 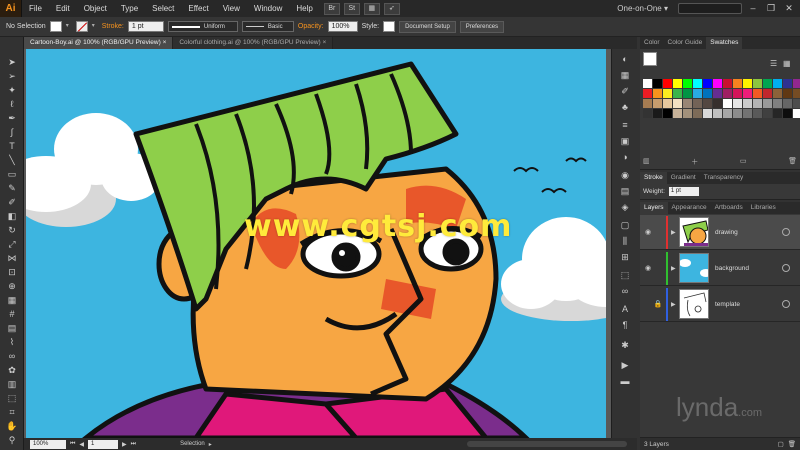 What do you see at coordinates (625, 59) in the screenshot?
I see `color-panel-icon: ◐` at bounding box center [625, 59].